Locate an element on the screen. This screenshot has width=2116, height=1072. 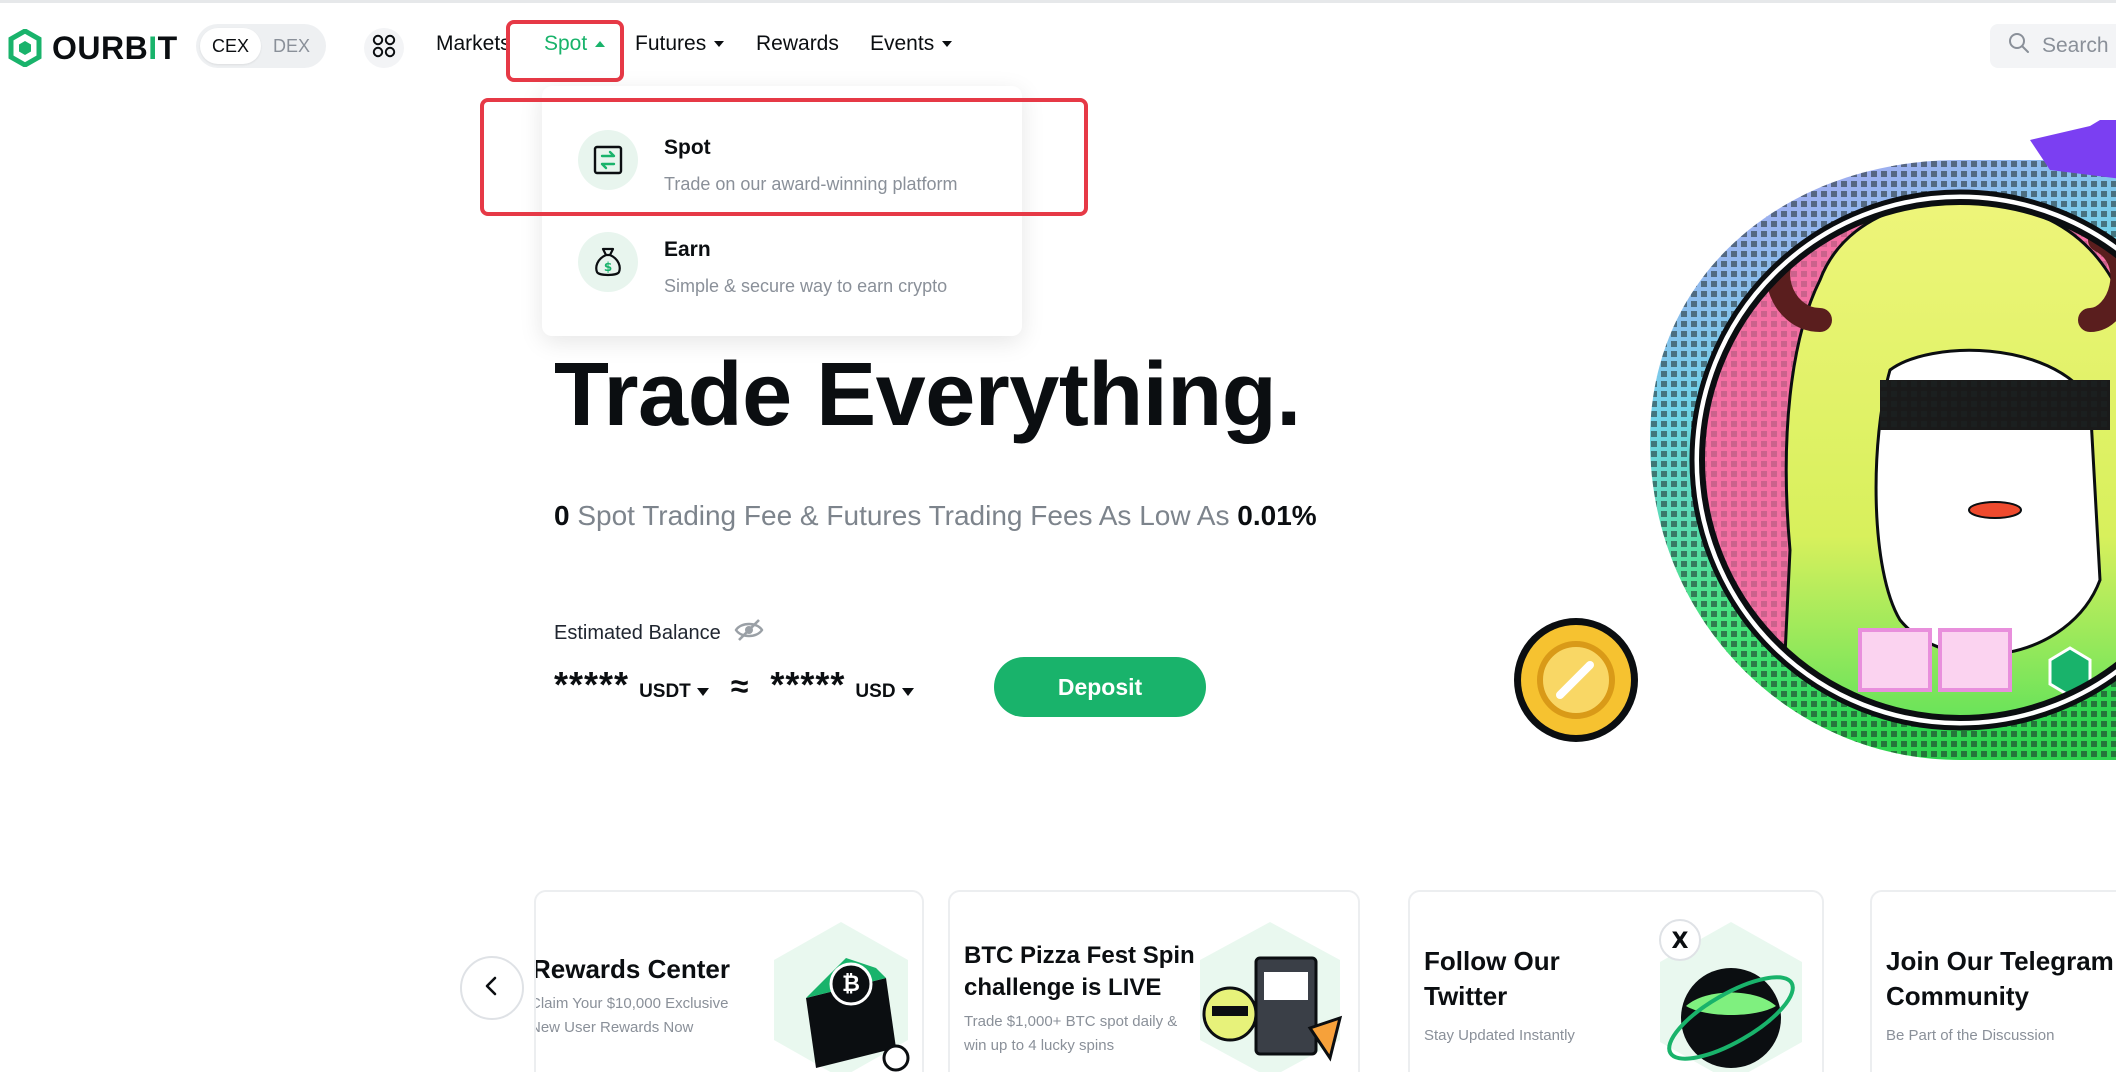
approx-sign: ≈ is located at coordinates (739, 686).